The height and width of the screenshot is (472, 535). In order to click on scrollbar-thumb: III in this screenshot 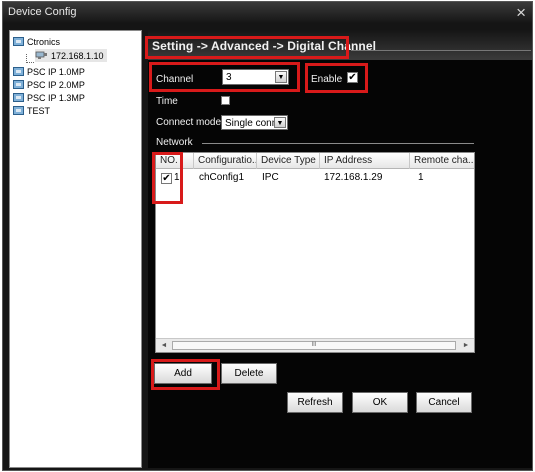, I will do `click(314, 345)`.